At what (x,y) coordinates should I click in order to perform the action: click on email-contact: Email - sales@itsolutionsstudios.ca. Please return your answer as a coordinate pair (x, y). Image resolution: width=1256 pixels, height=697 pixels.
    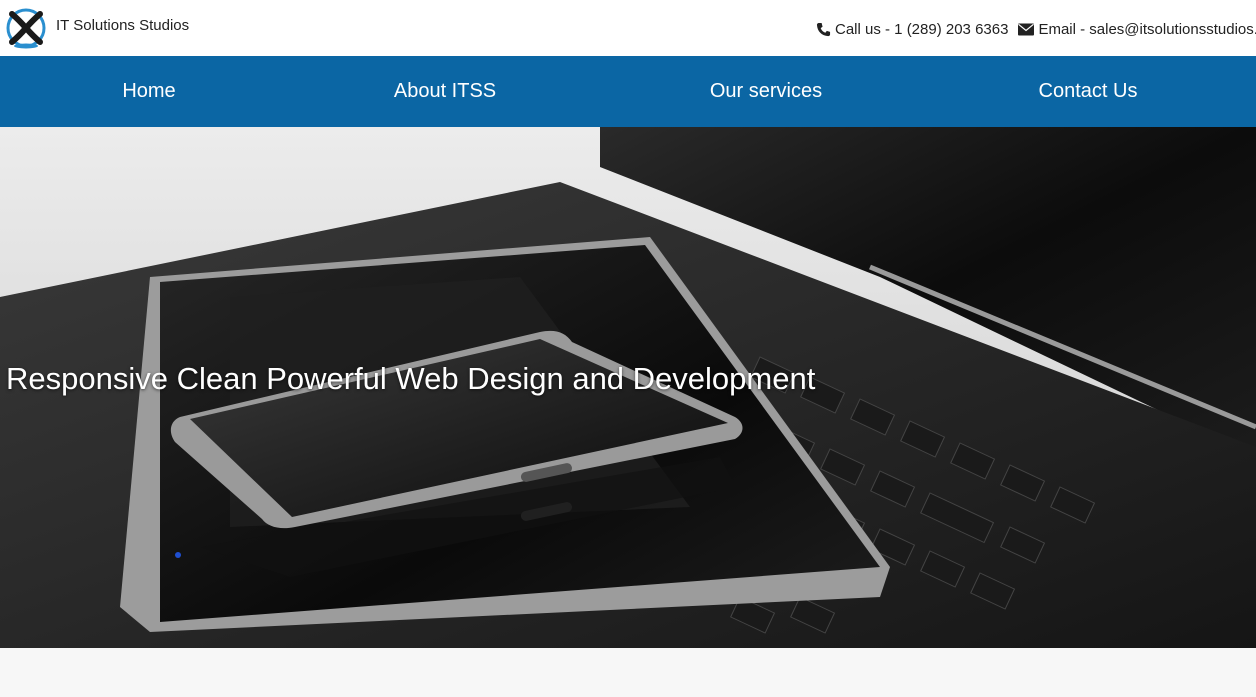
    Looking at the image, I should click on (1137, 29).